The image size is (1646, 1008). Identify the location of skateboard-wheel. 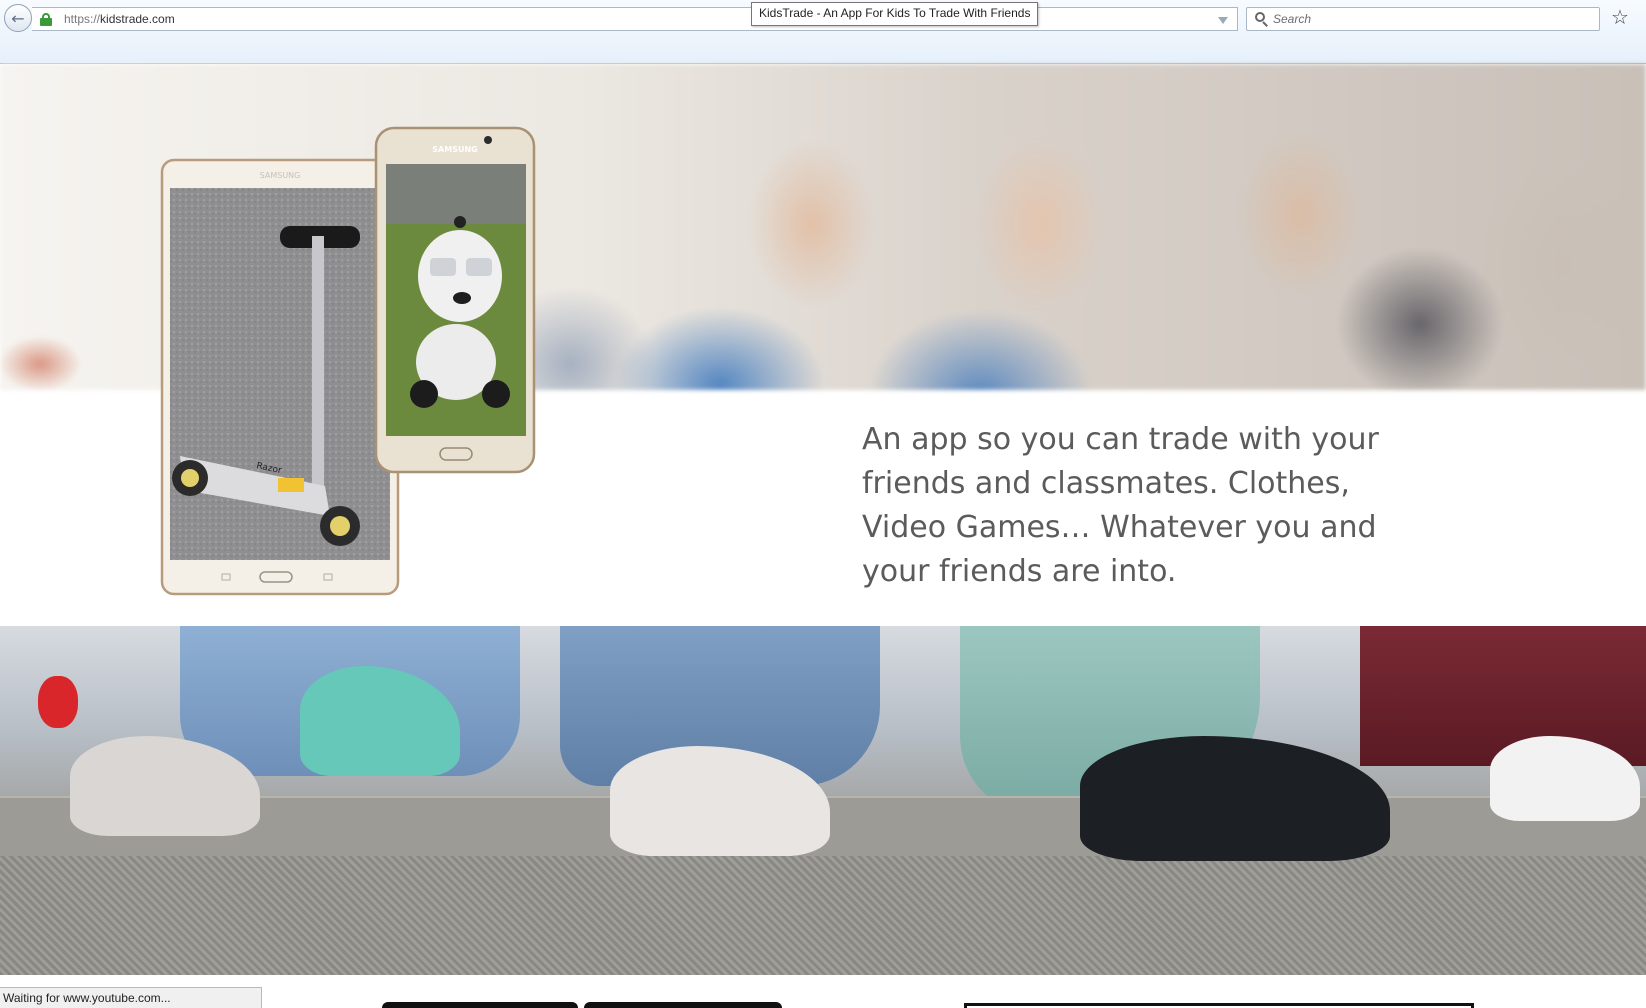
(58, 702).